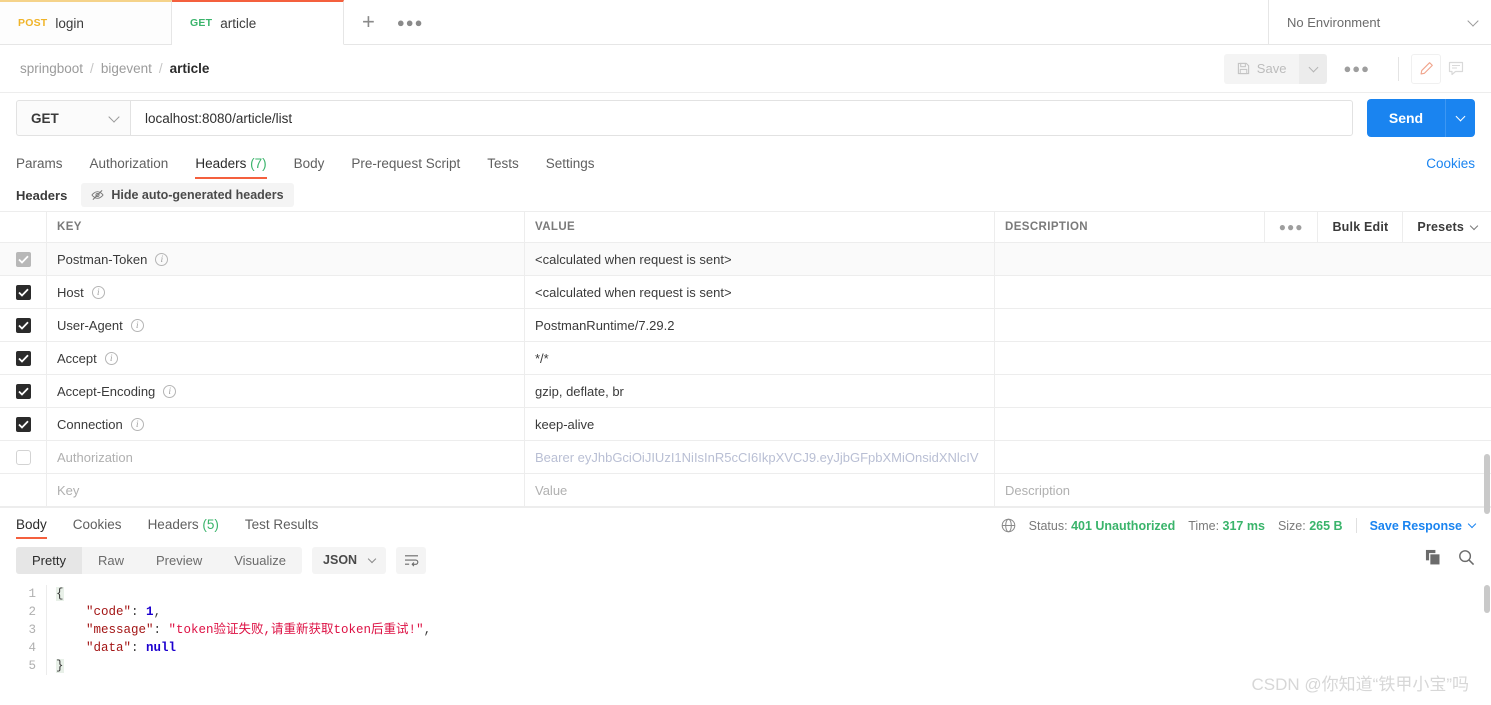 This screenshot has width=1491, height=705. What do you see at coordinates (1423, 526) in the screenshot?
I see `save-response-button: Save Response` at bounding box center [1423, 526].